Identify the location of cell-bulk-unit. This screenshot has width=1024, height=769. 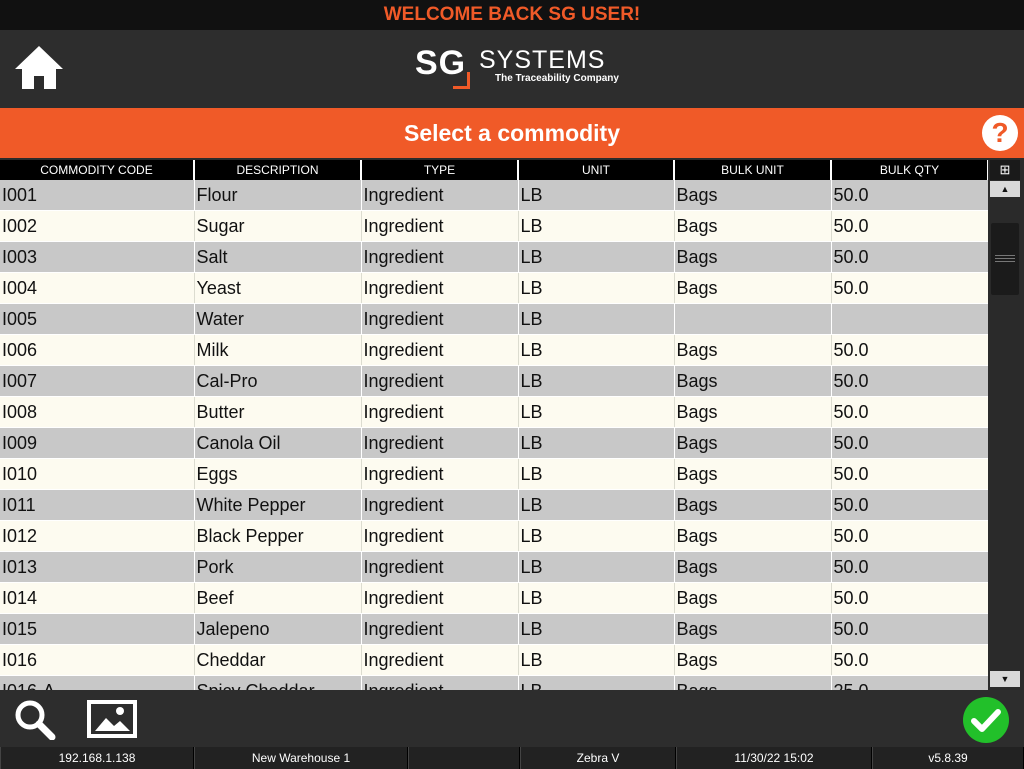
(753, 319).